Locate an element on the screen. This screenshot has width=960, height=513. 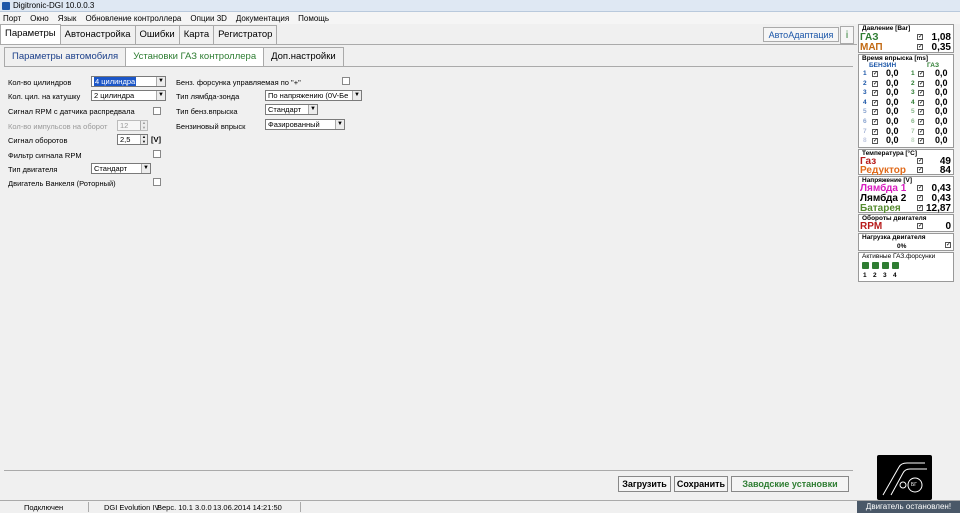
cyl-count-select: 4 цилиндра ▼ is located at coordinates (128, 81).